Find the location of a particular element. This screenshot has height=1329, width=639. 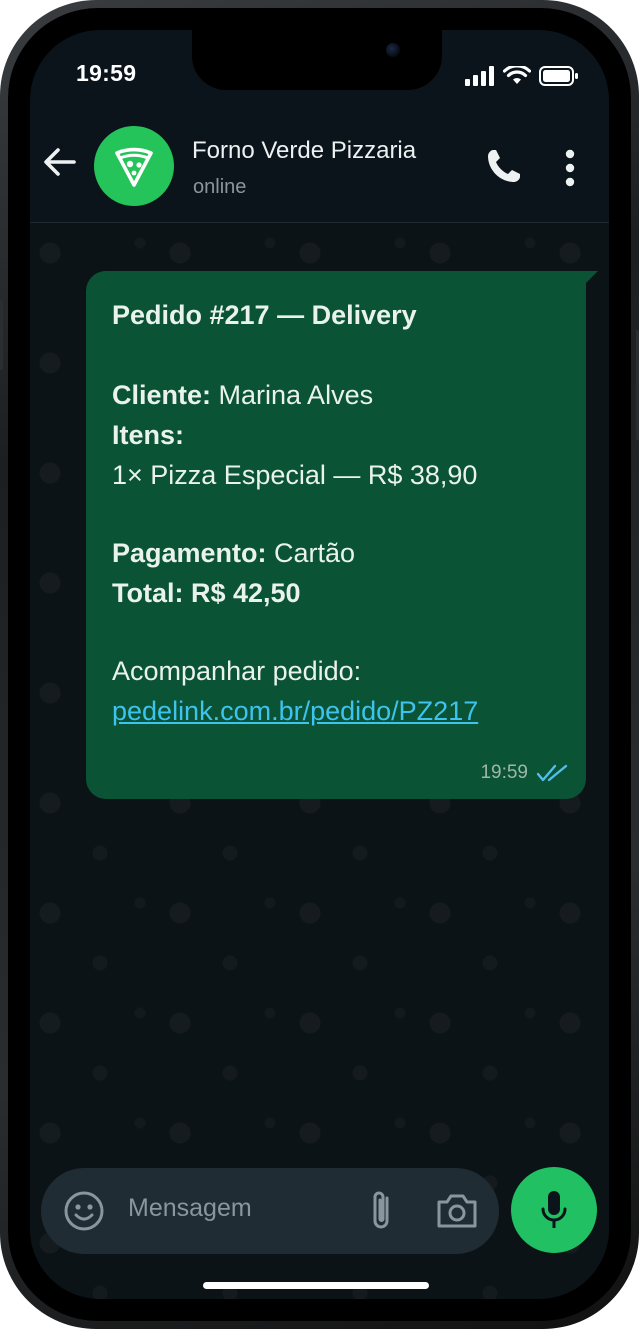

order-title: Pedido #217 — Delivery is located at coordinates (264, 315).